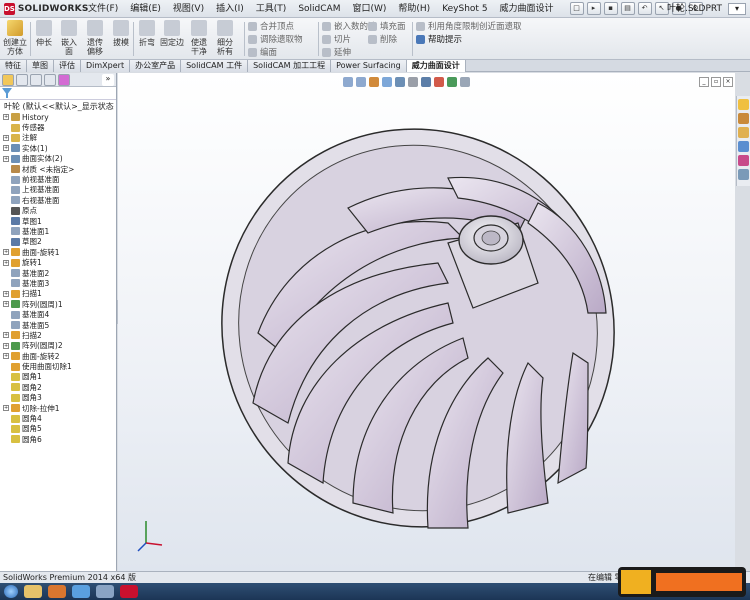 The height and width of the screenshot is (600, 750). Describe the element at coordinates (58, 179) in the screenshot. I see `tree-item: 前视基准面` at that location.